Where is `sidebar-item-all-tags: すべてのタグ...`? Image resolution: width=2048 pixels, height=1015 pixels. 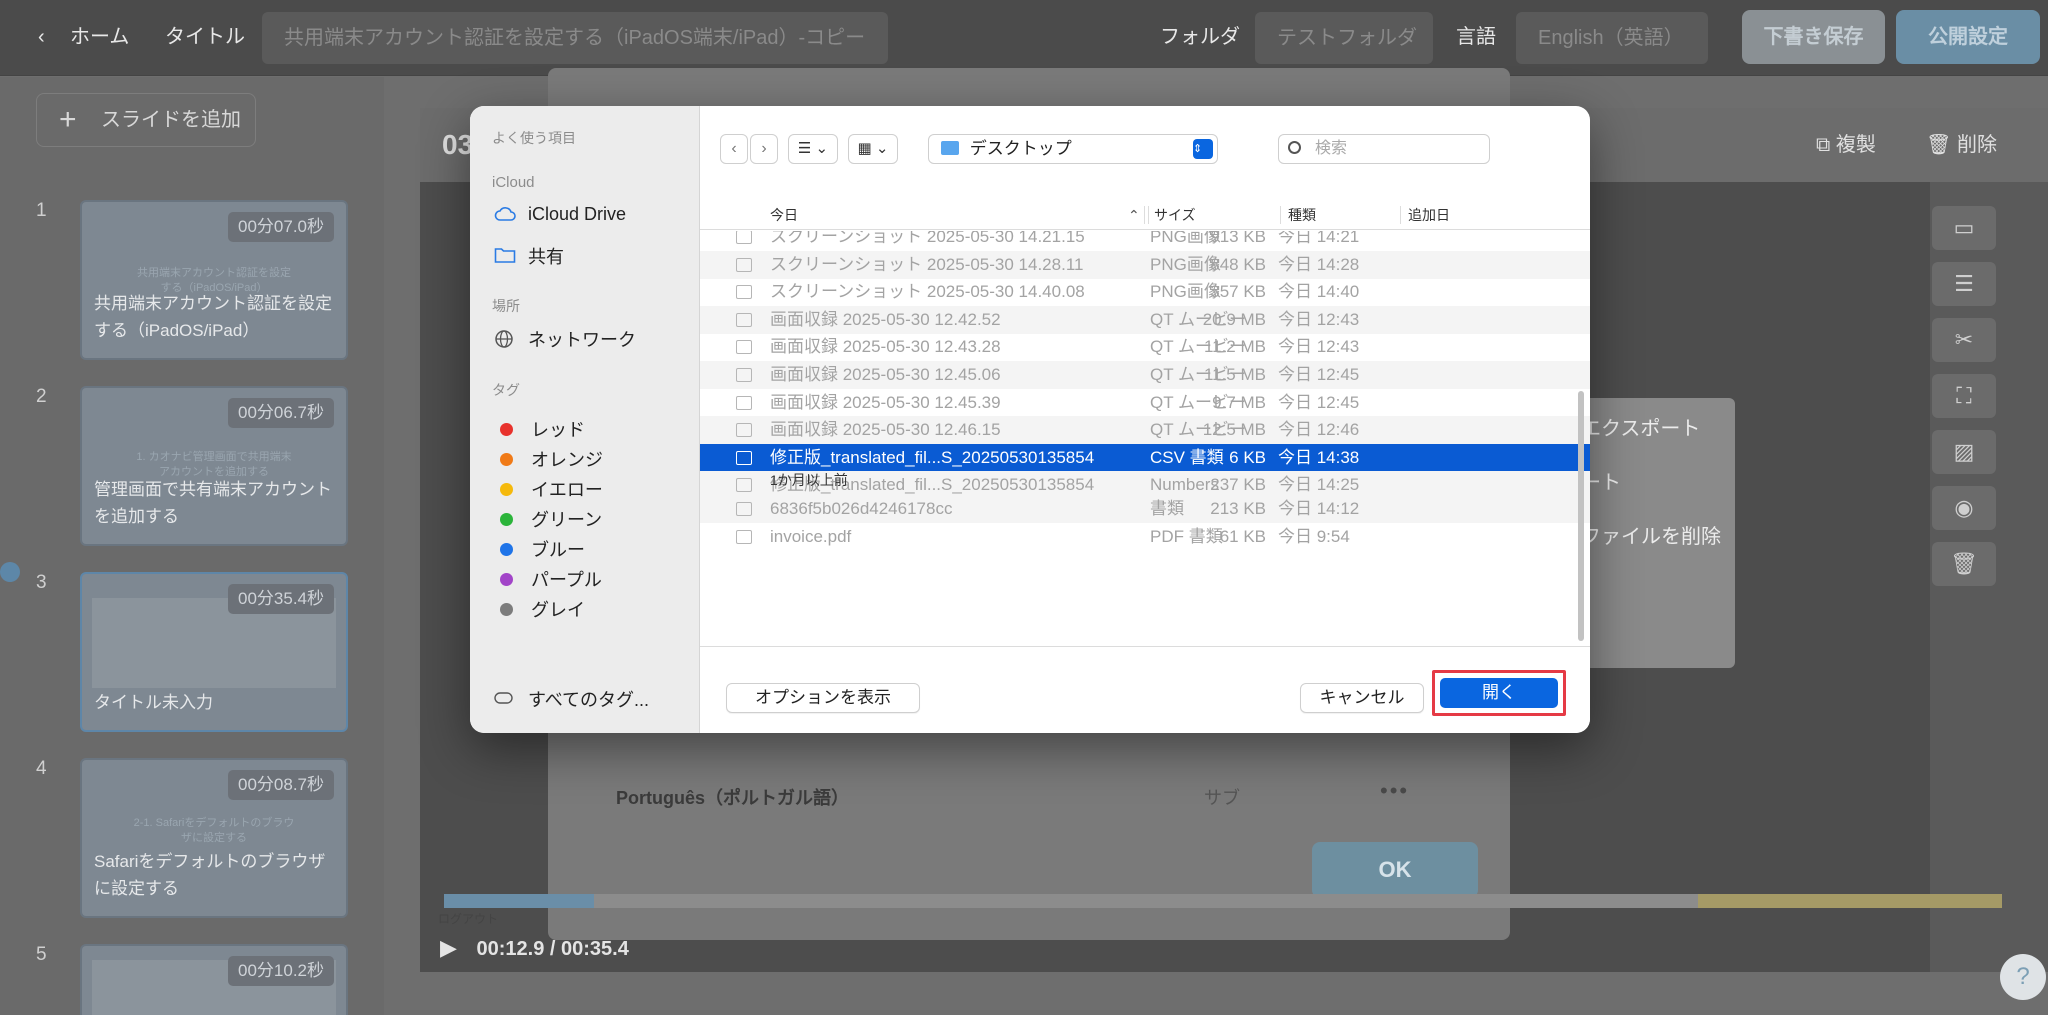
sidebar-item-all-tags: すべてのタグ... is located at coordinates (571, 699).